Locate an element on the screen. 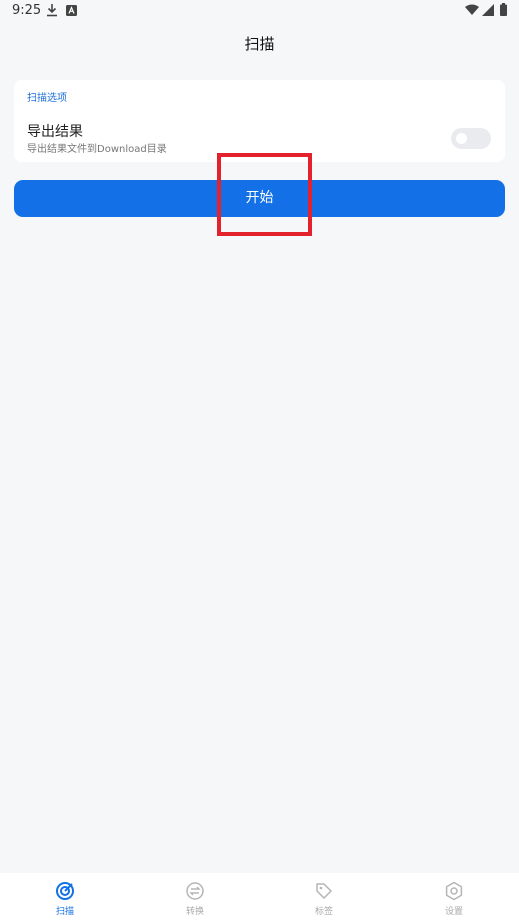 The image size is (519, 922). nav-label: 扫描 is located at coordinates (64, 912).